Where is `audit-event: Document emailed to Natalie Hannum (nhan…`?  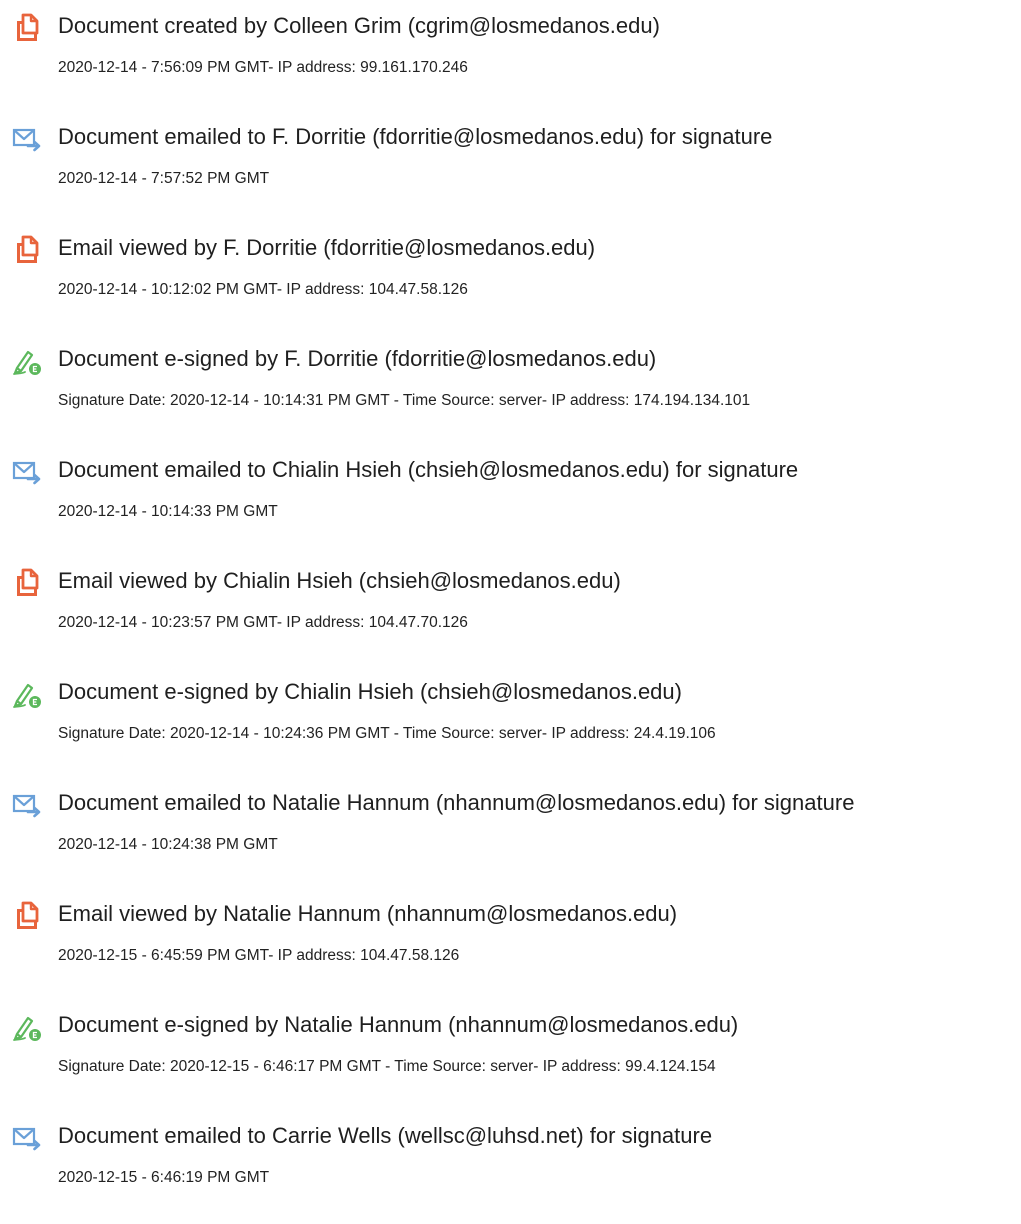 audit-event: Document emailed to Natalie Hannum (nhan… is located at coordinates (510, 832).